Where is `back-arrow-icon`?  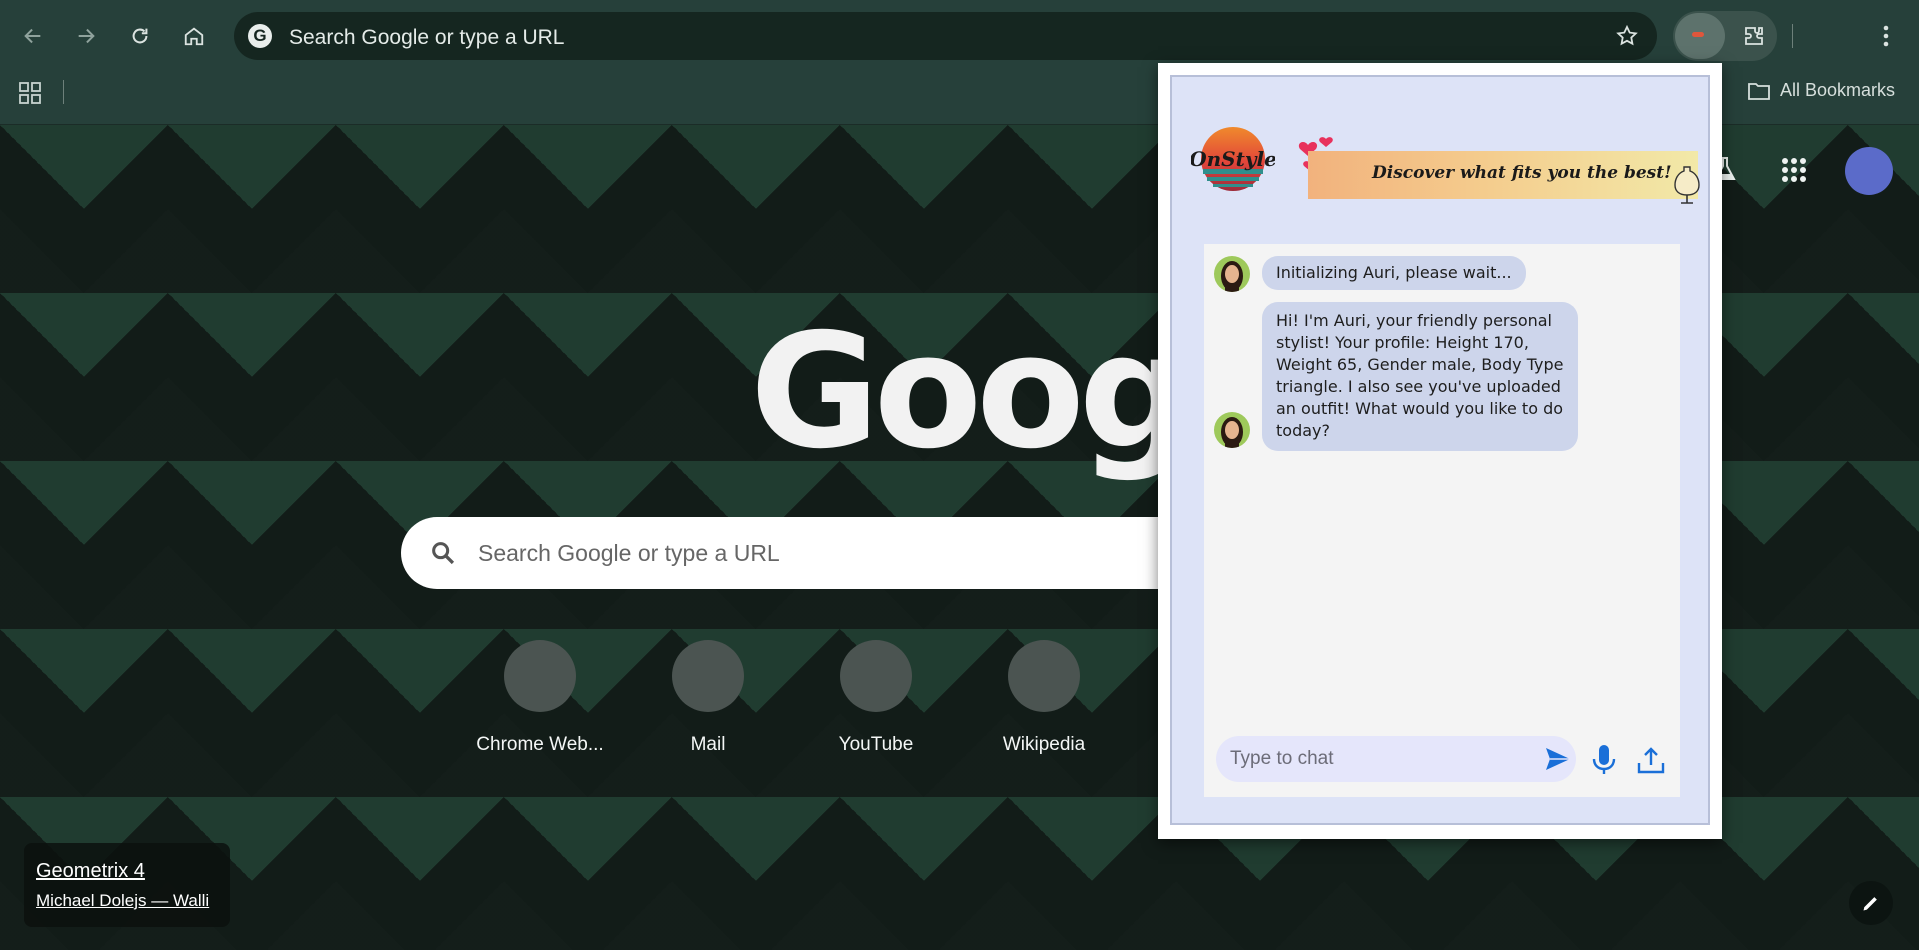 back-arrow-icon is located at coordinates (32, 36).